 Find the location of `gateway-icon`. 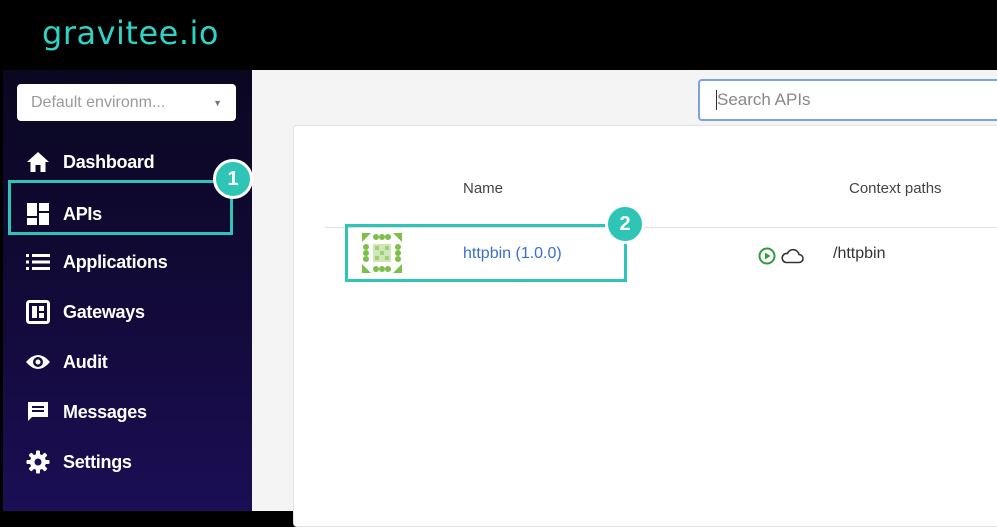

gateway-icon is located at coordinates (38, 312).